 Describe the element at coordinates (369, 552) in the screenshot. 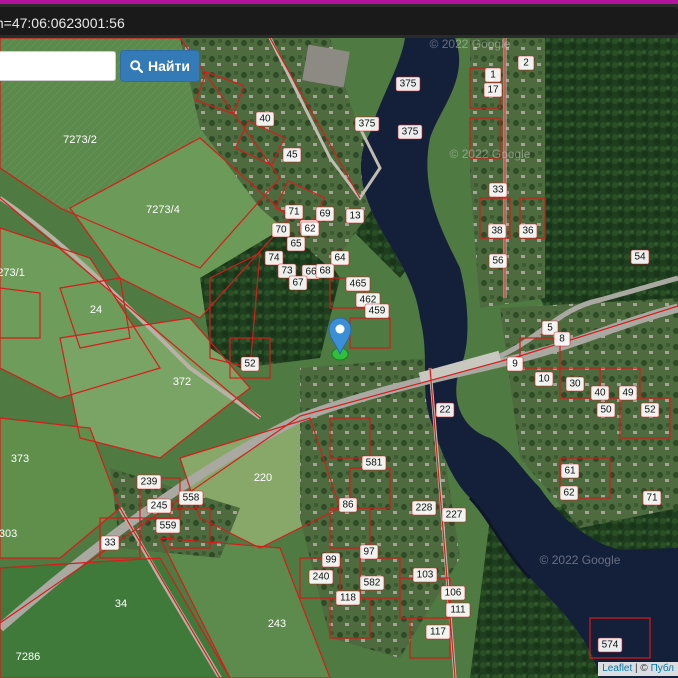

I see `parcel-label-text: 97` at that location.